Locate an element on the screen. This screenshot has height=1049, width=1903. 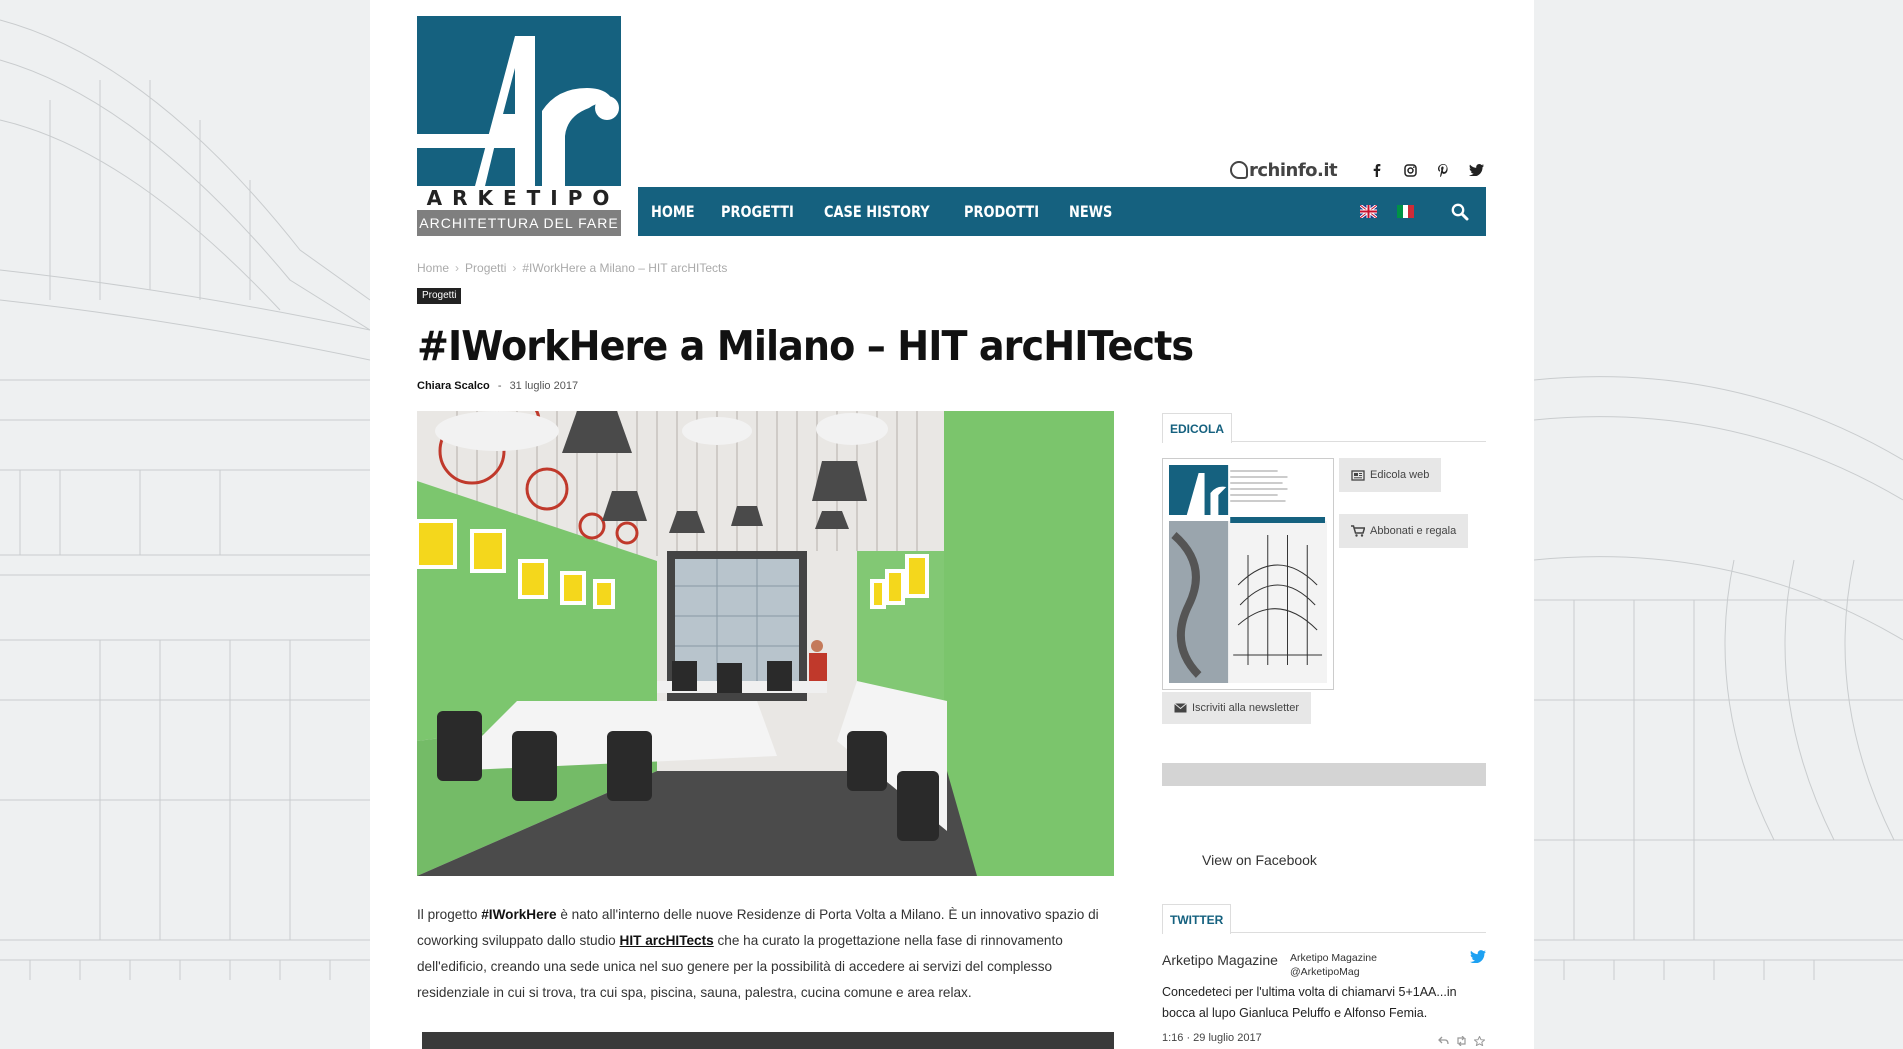
tweet-author: Arketipo Magazine @ArketipoMag is located at coordinates (1333, 965).